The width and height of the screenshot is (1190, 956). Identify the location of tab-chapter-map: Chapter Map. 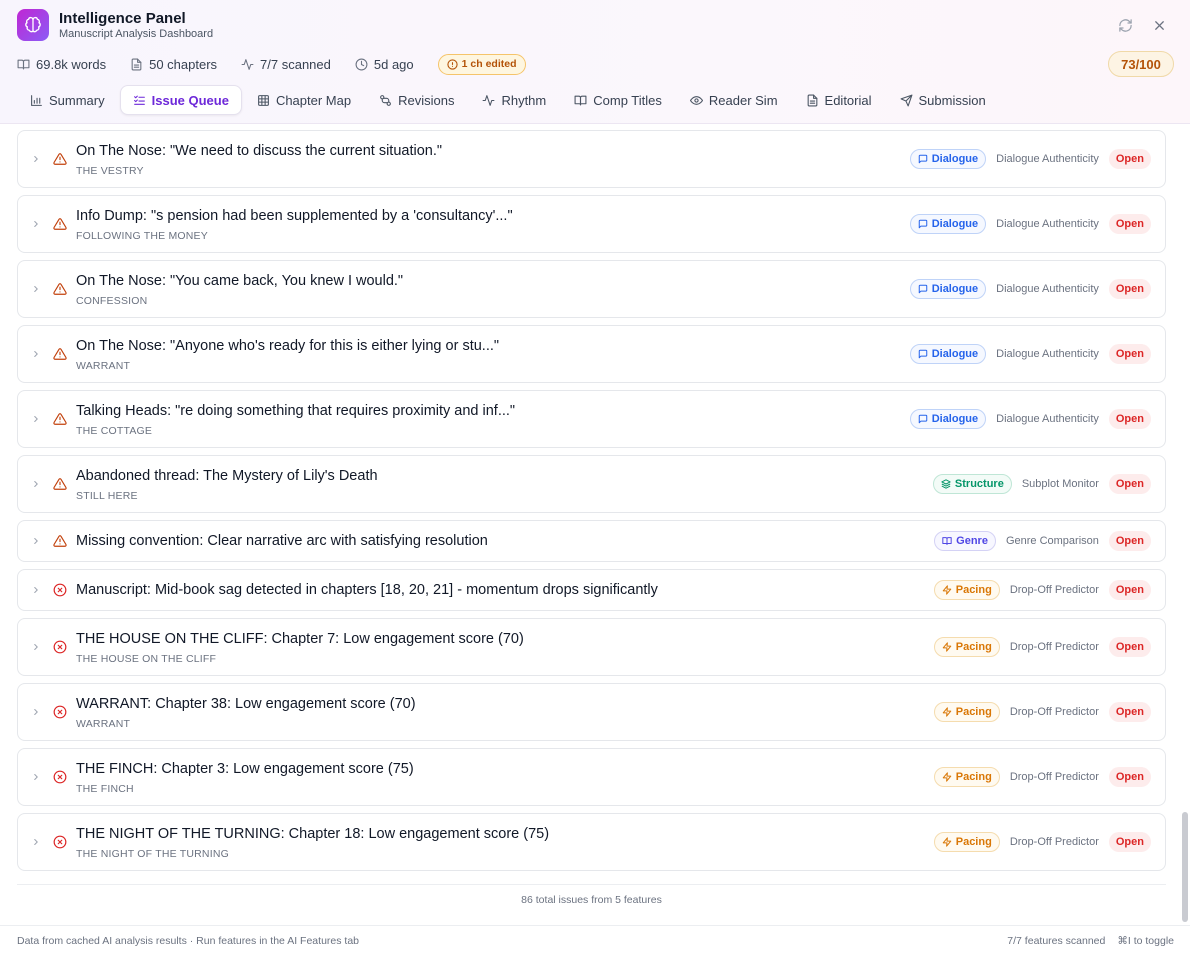
(304, 100).